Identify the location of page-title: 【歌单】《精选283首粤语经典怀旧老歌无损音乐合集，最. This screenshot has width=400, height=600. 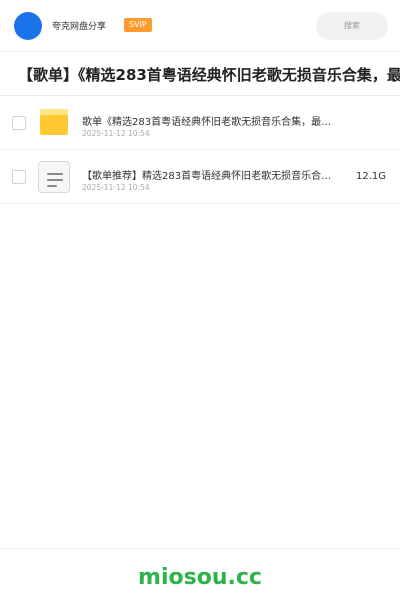
(209, 75).